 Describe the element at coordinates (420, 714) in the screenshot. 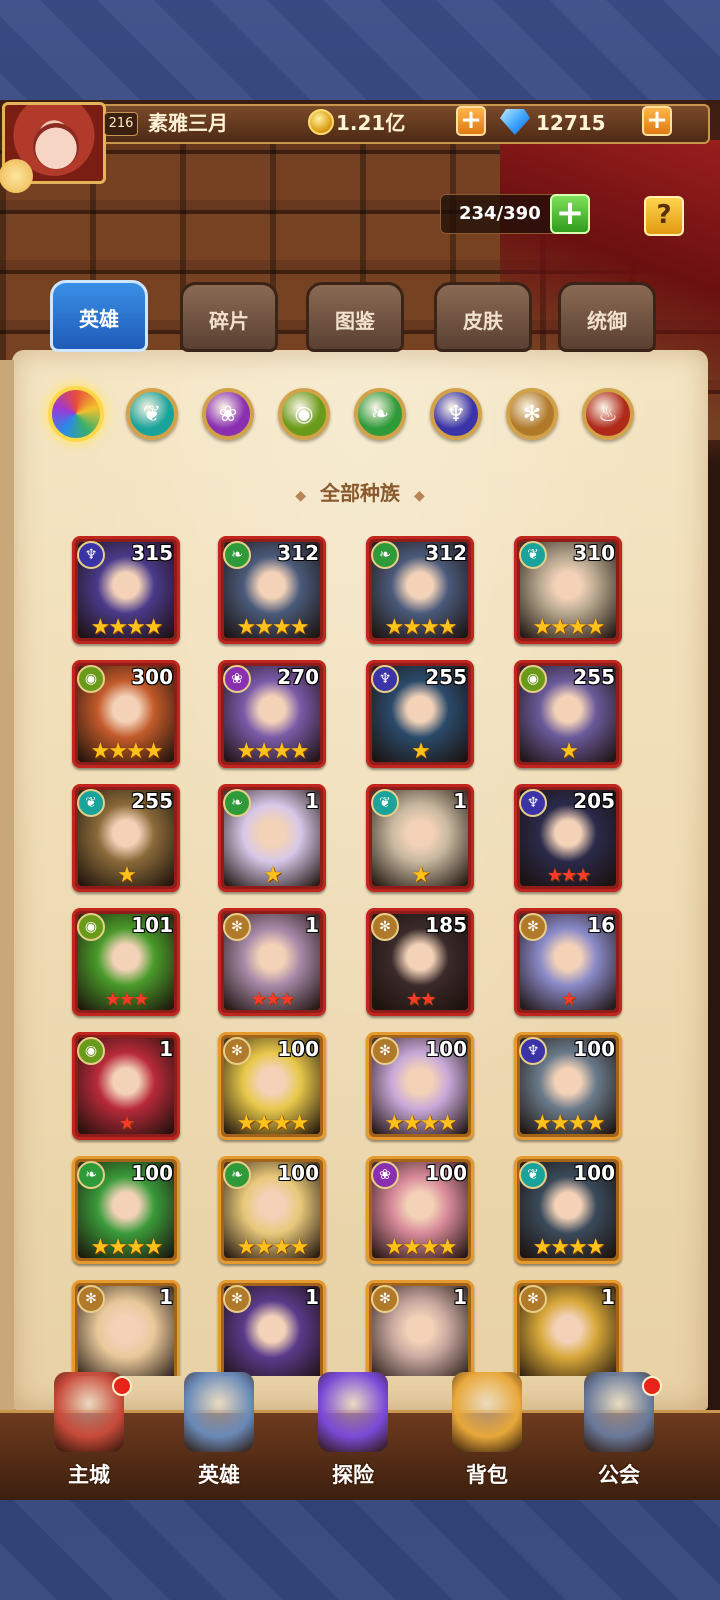

I see `hero-card: ♆ 255 ★` at that location.